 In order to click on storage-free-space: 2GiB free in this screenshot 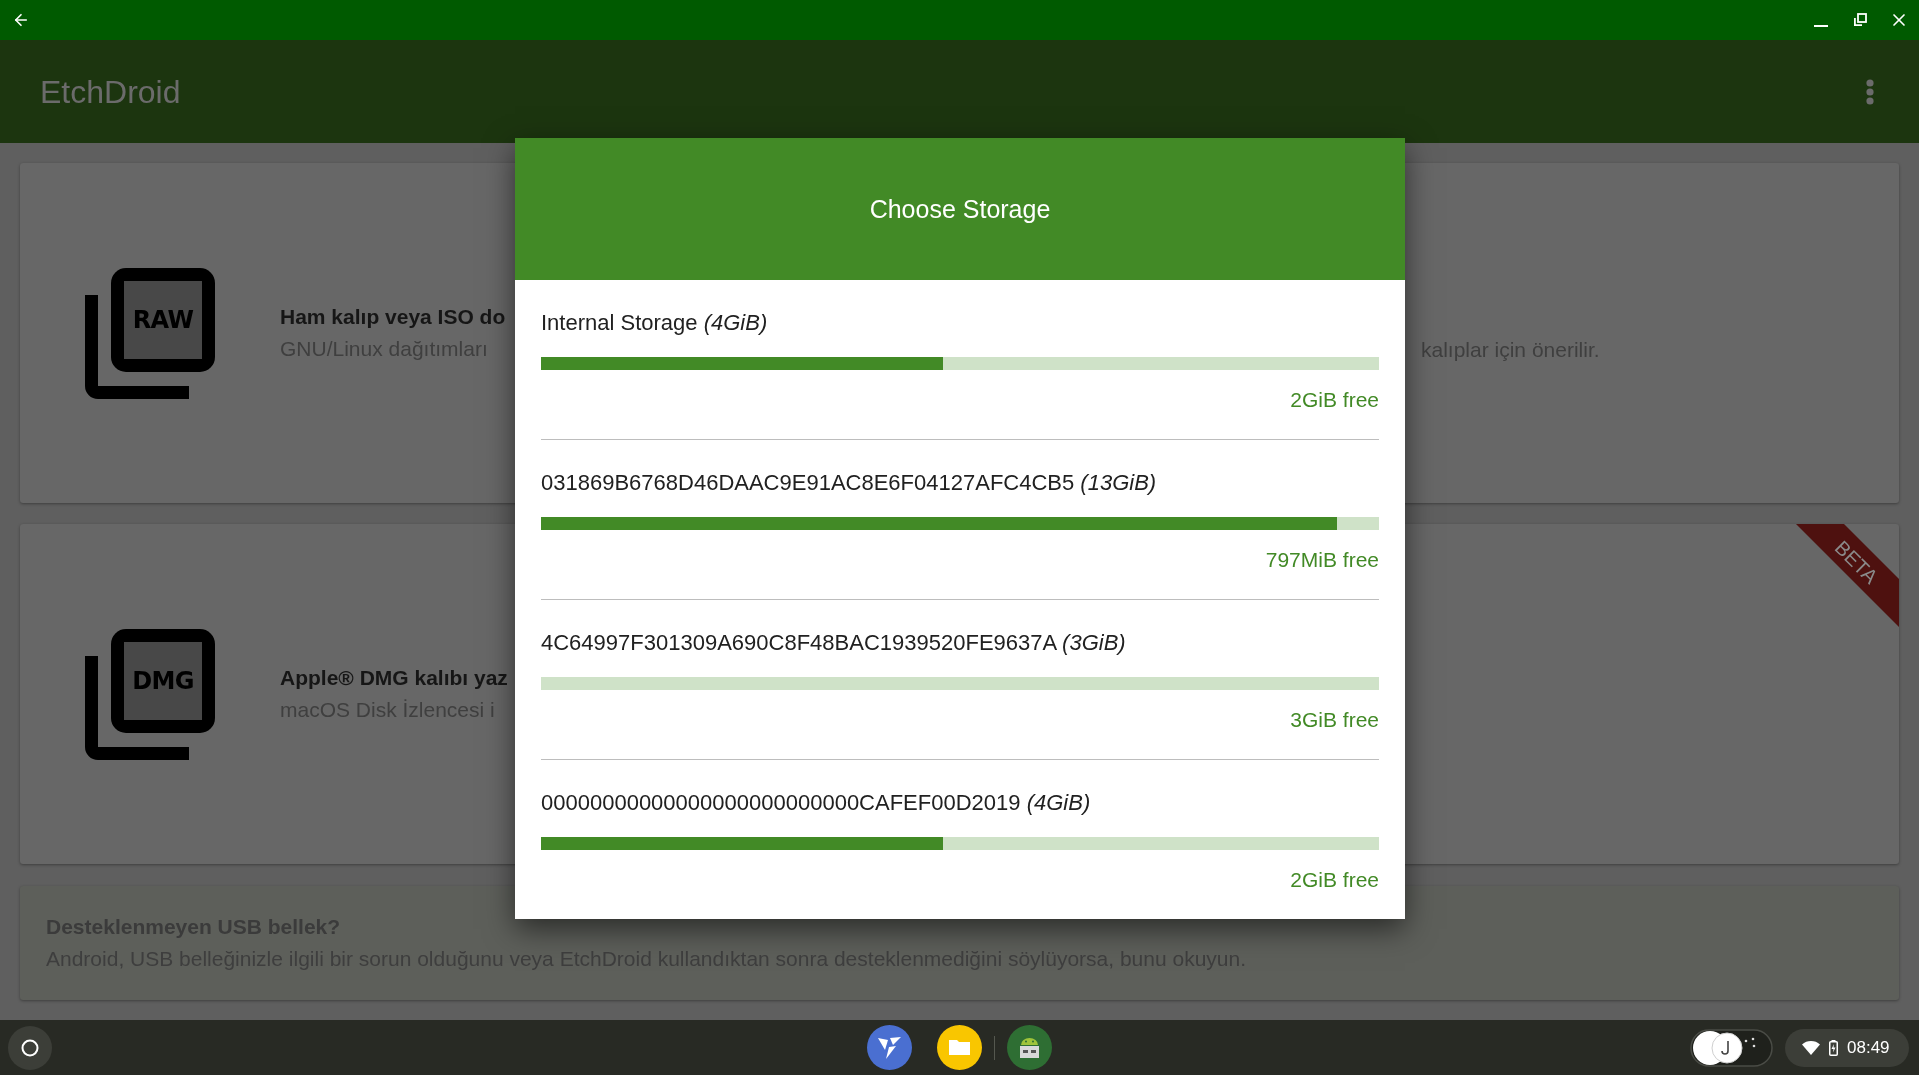, I will do `click(1334, 400)`.